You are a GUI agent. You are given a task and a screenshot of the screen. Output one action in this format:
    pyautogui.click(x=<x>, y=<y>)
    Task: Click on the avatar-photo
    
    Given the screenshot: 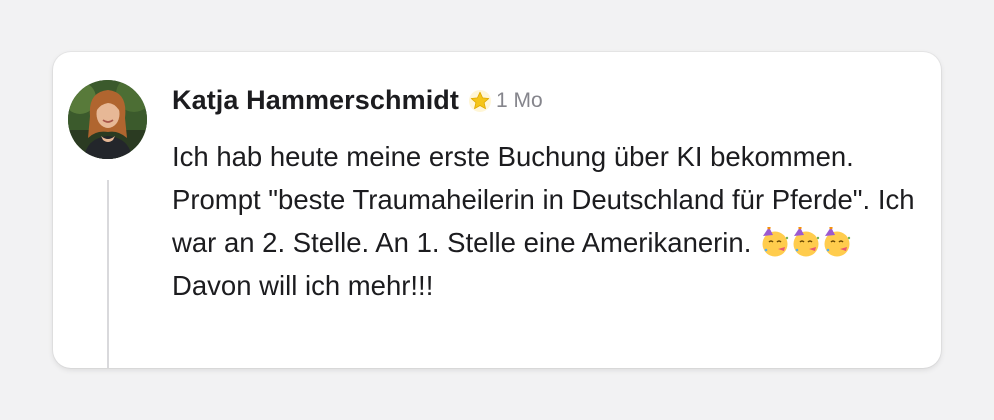 What is the action you would take?
    pyautogui.click(x=107, y=119)
    